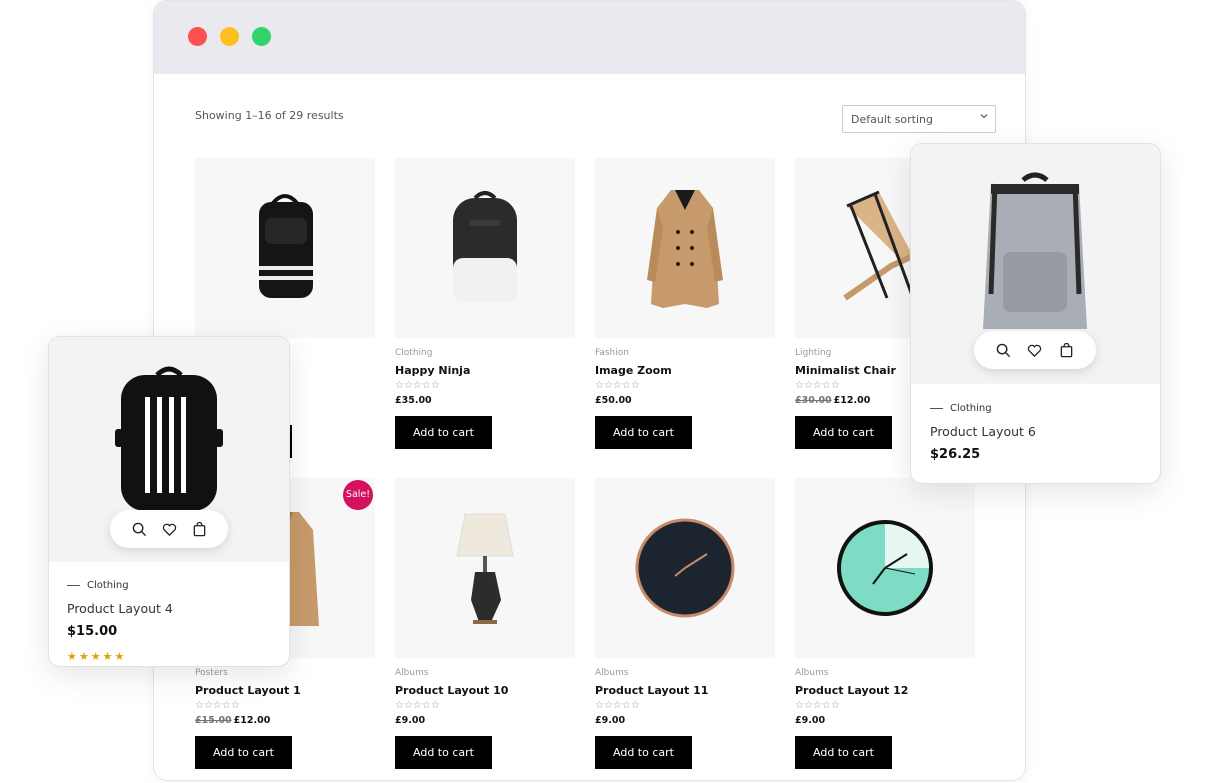 Image resolution: width=1209 pixels, height=783 pixels. Describe the element at coordinates (885, 690) in the screenshot. I see `product-name: Product Layout 12` at that location.